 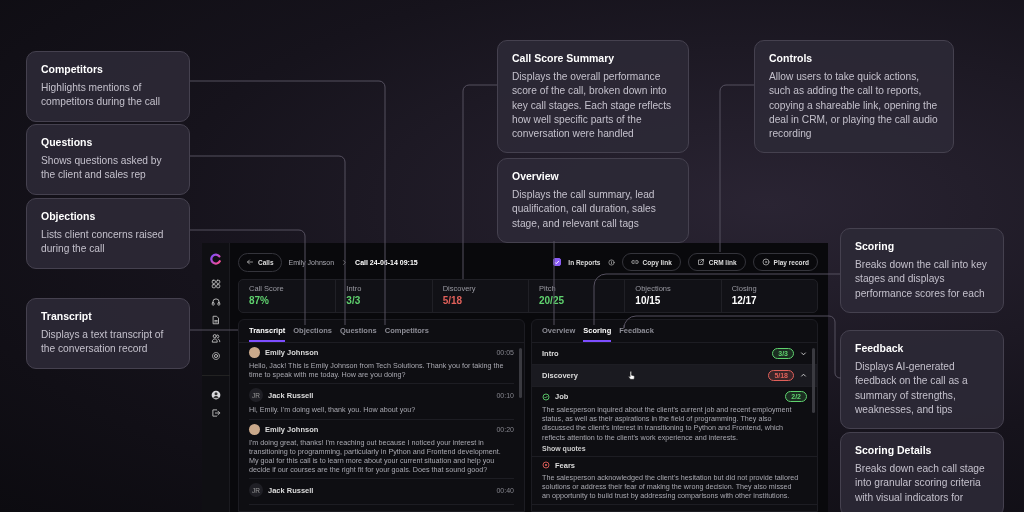 I want to click on callout-text: Highlights mentions of competitors during the call, so click(x=101, y=95).